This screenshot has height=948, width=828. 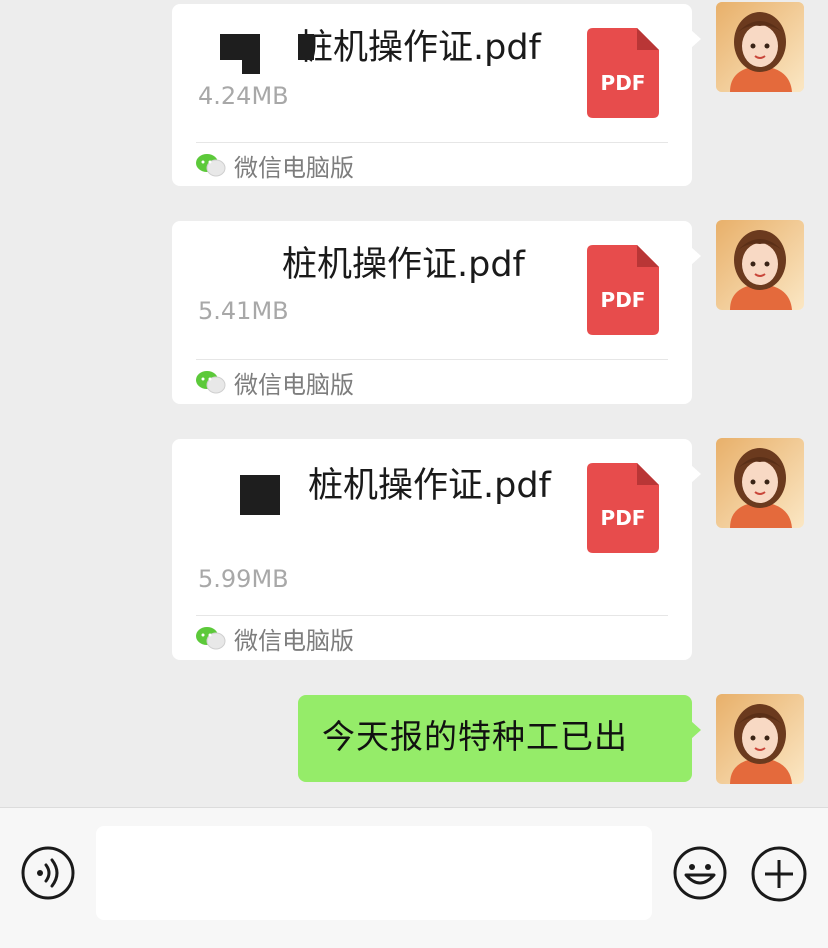 I want to click on input-bar, so click(x=414, y=877).